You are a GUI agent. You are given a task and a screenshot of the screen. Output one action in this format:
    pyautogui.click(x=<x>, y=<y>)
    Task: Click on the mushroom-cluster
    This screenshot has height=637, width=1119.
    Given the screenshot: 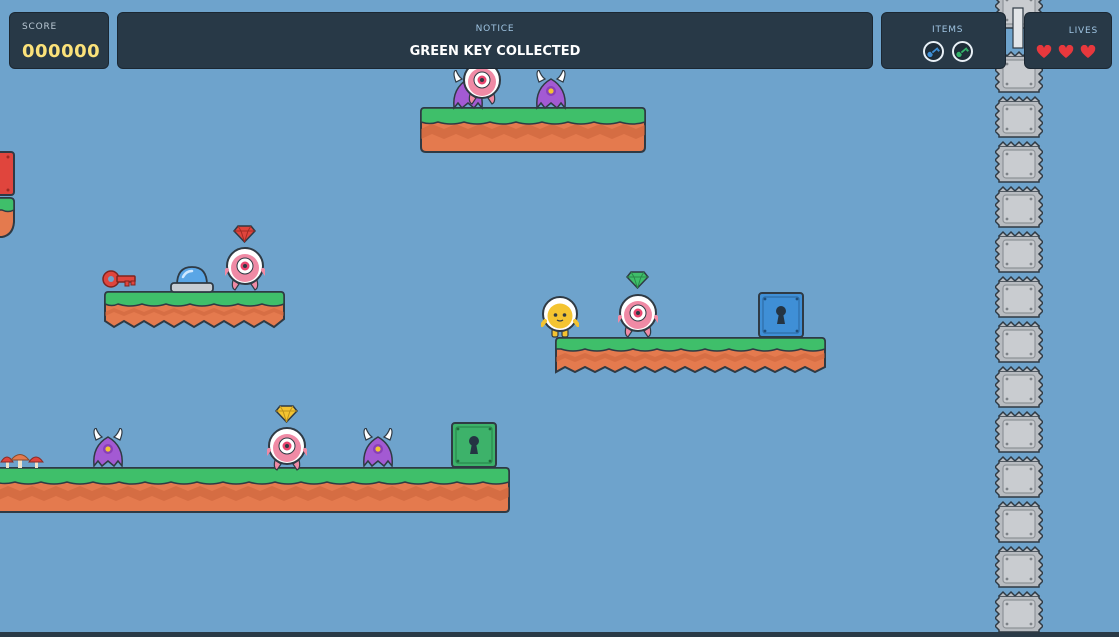 What is the action you would take?
    pyautogui.click(x=22, y=461)
    